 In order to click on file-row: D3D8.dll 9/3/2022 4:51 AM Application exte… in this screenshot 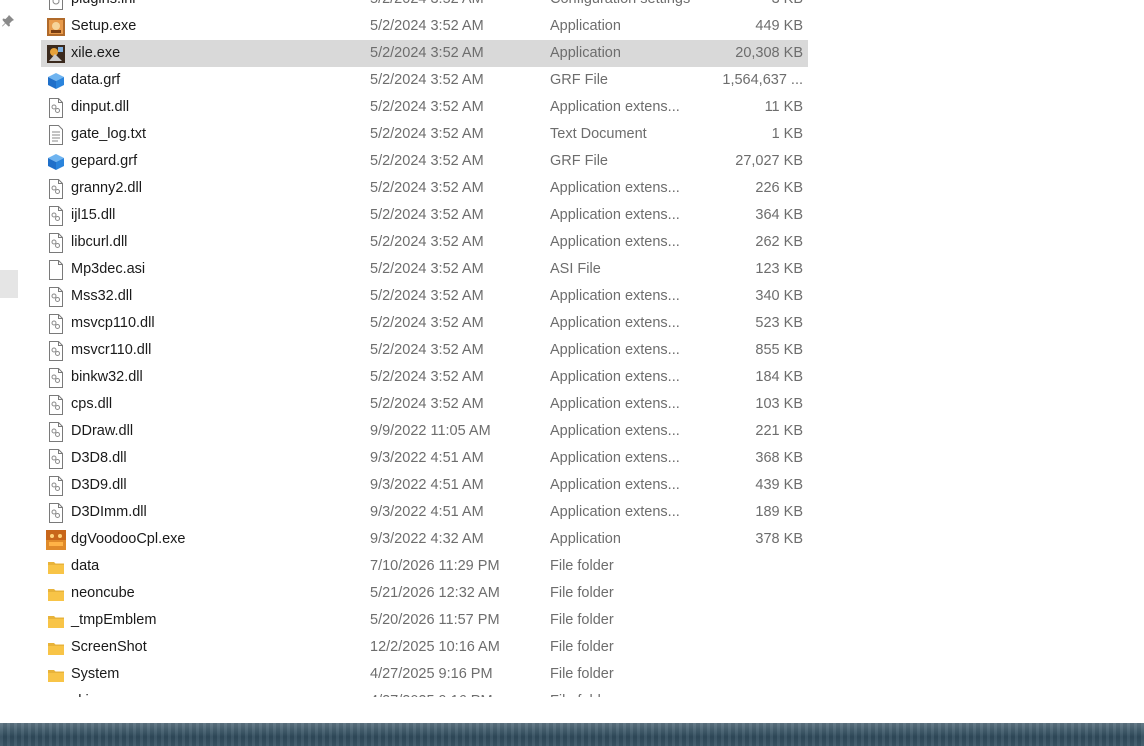, I will do `click(424, 458)`.